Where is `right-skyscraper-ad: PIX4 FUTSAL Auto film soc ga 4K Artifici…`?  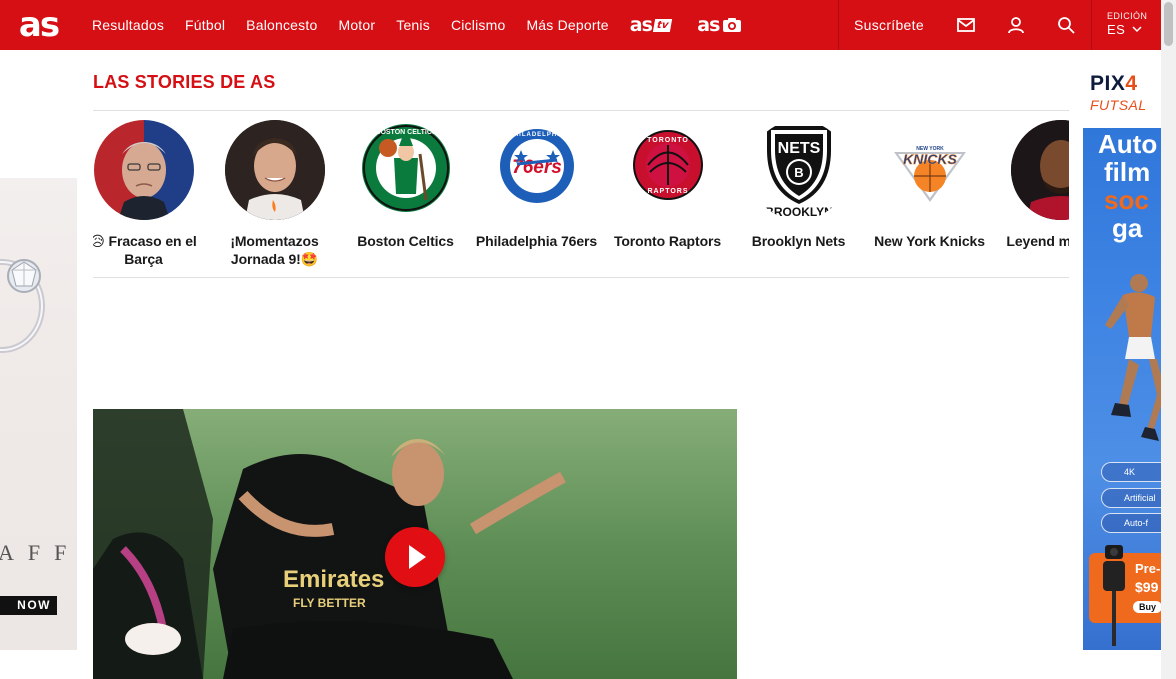
right-skyscraper-ad: PIX4 FUTSAL Auto film soc ga 4K Artifici… is located at coordinates (1122, 350).